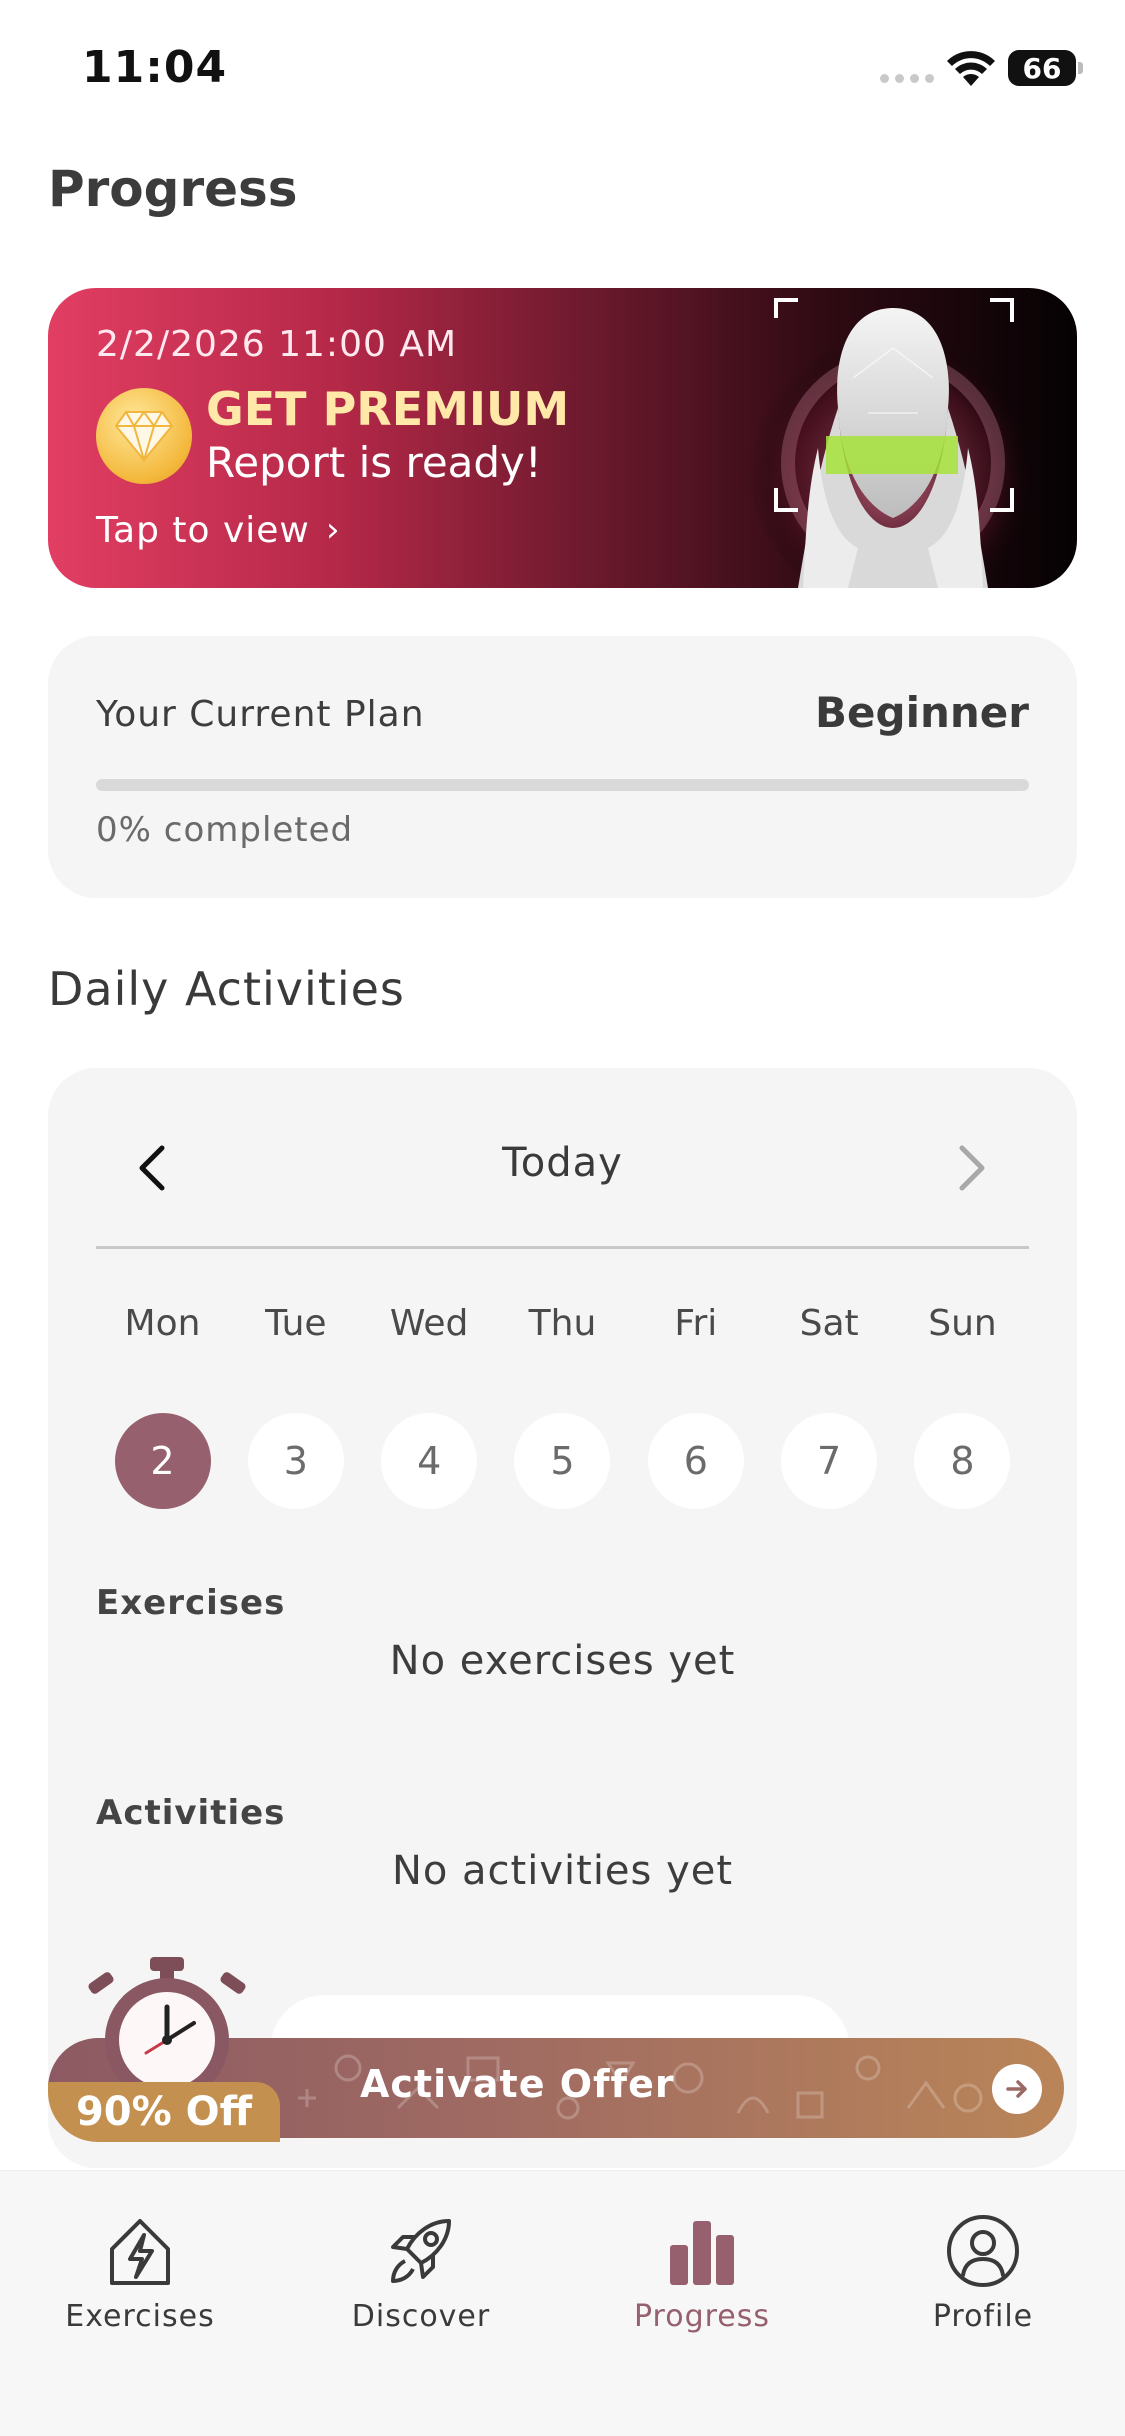 This screenshot has height=2436, width=1125. I want to click on plan-progress-text: 0% completed, so click(225, 830).